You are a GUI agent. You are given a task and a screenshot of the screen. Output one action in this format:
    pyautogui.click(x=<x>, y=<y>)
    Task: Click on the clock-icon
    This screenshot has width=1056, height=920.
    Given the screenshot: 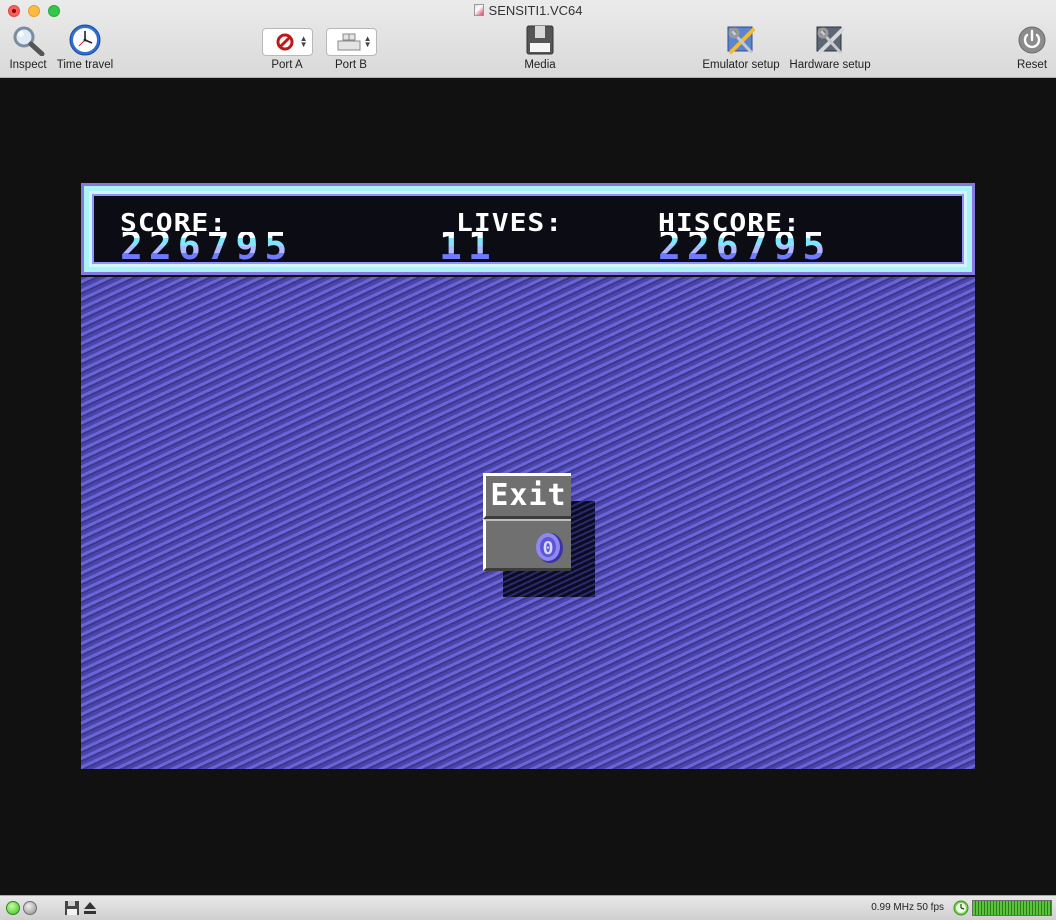 What is the action you would take?
    pyautogui.click(x=85, y=40)
    